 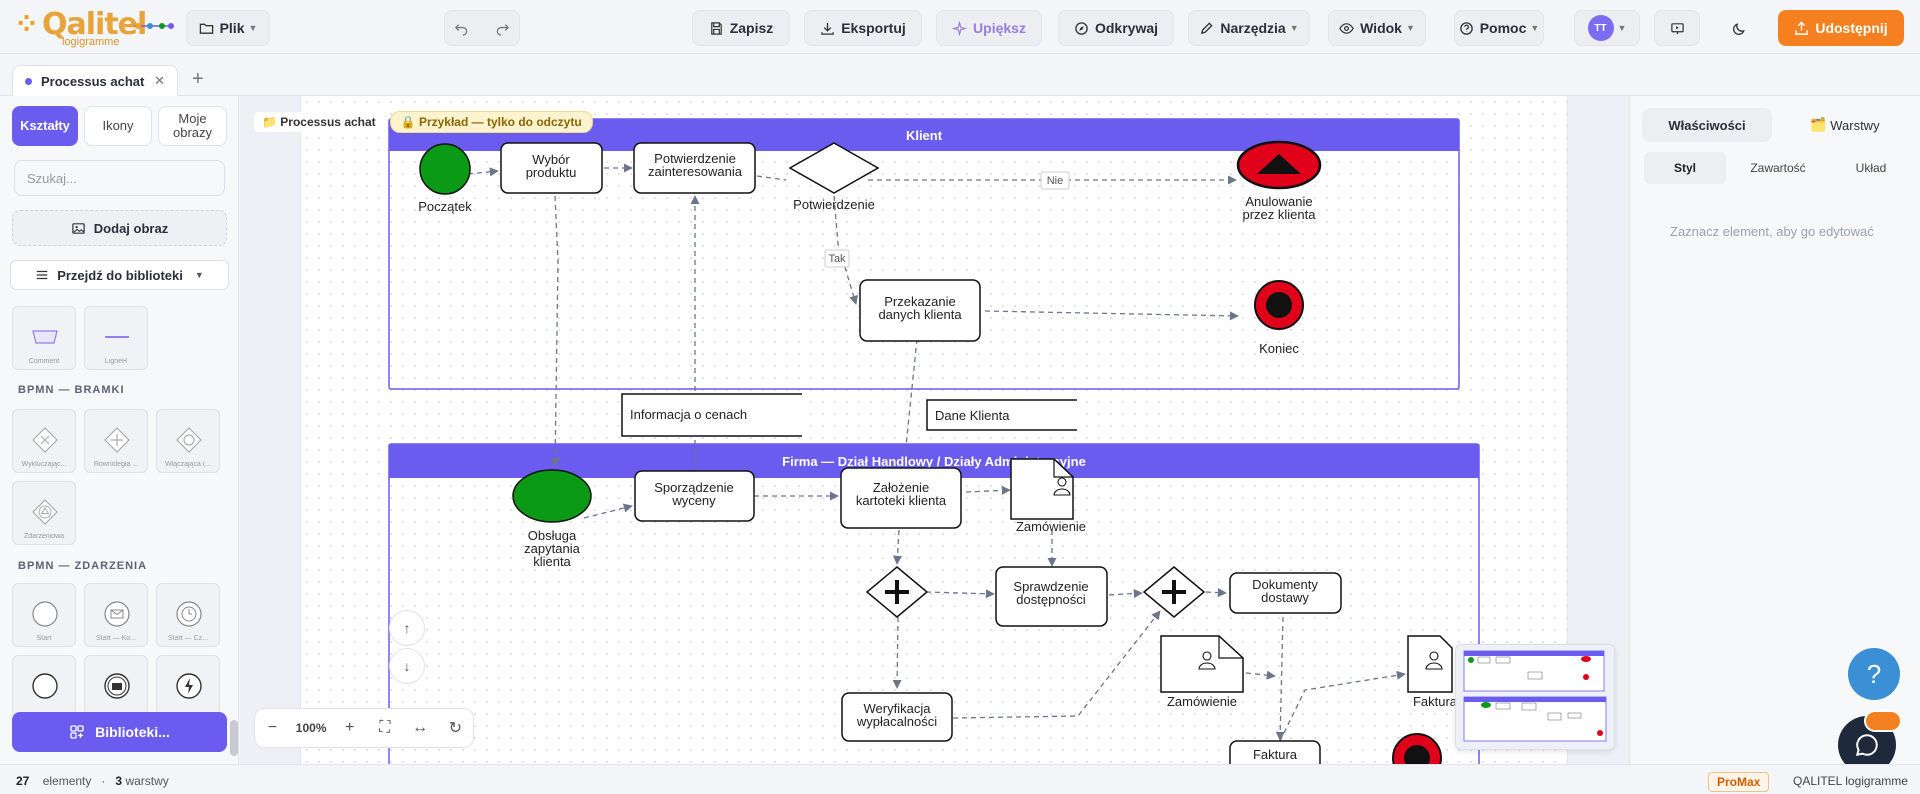 I want to click on document-faktura: Faktura, so click(x=1432, y=672).